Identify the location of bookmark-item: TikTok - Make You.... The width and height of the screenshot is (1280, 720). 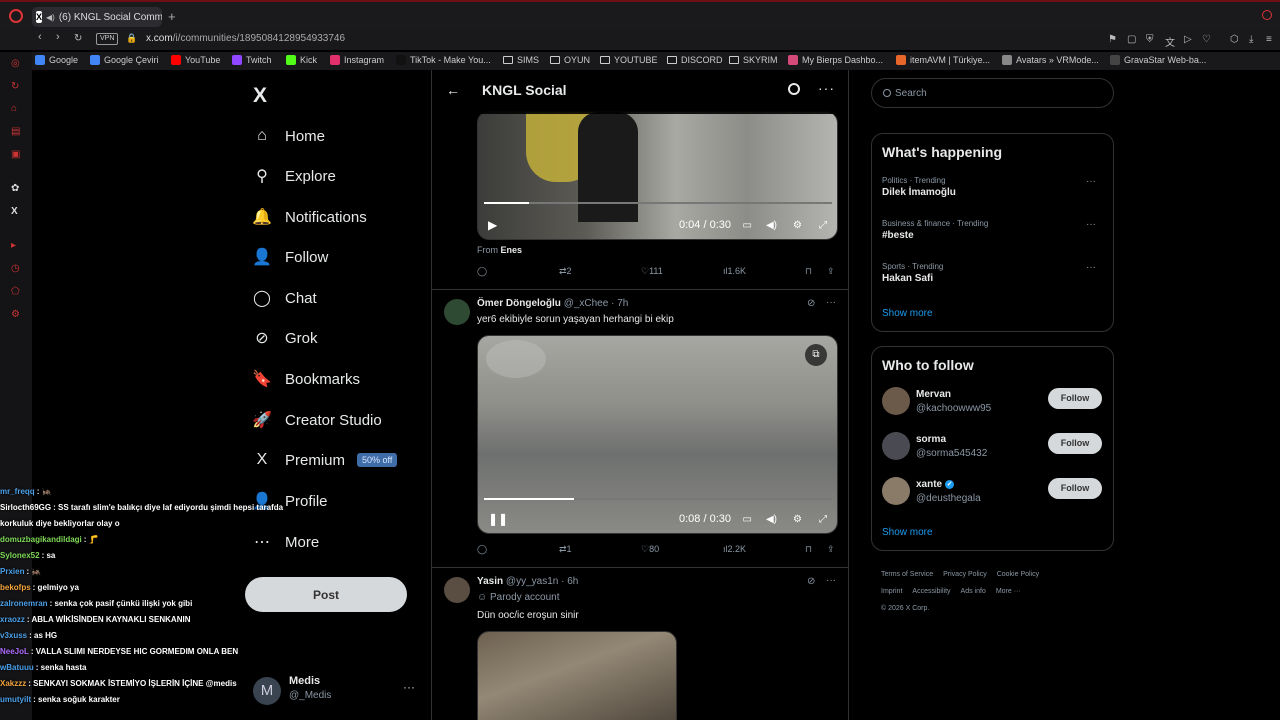
(443, 60).